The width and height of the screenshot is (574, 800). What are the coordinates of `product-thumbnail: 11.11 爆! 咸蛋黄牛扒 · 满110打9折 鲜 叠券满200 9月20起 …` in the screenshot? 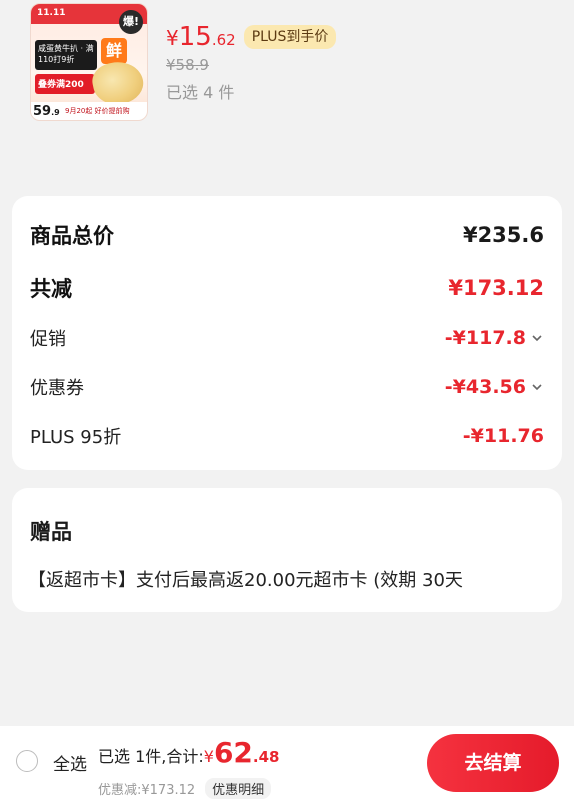 It's located at (89, 62).